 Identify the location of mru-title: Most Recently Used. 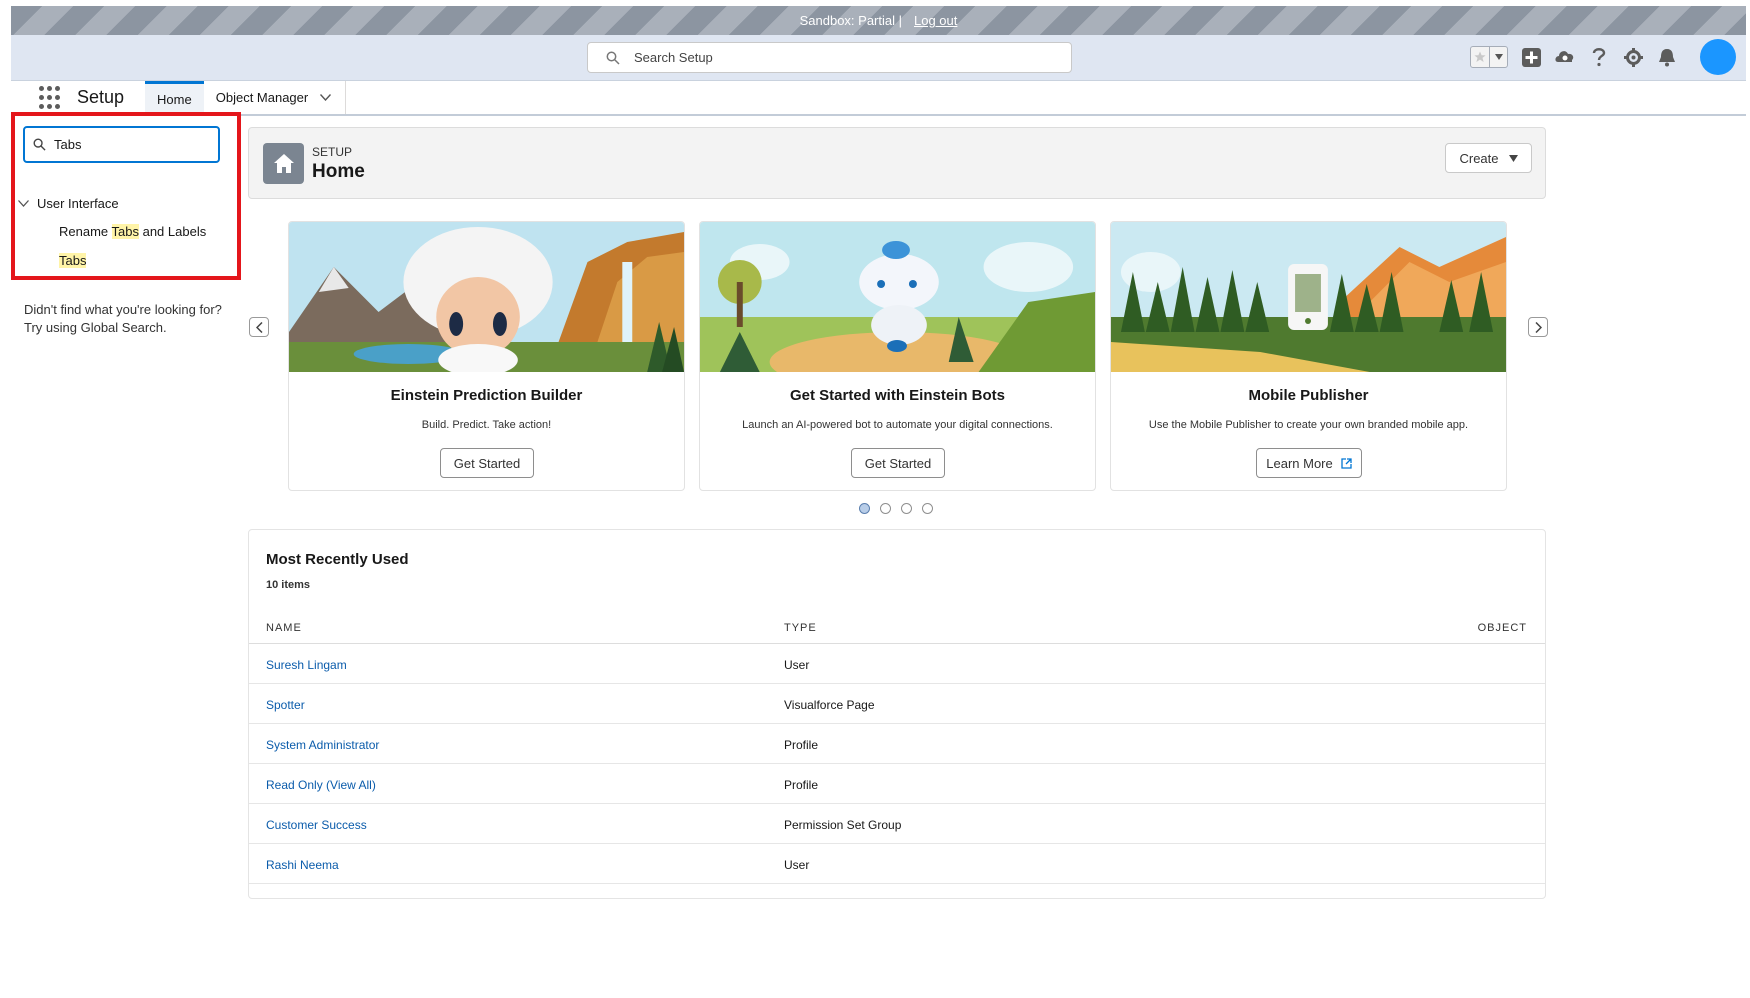
(337, 559).